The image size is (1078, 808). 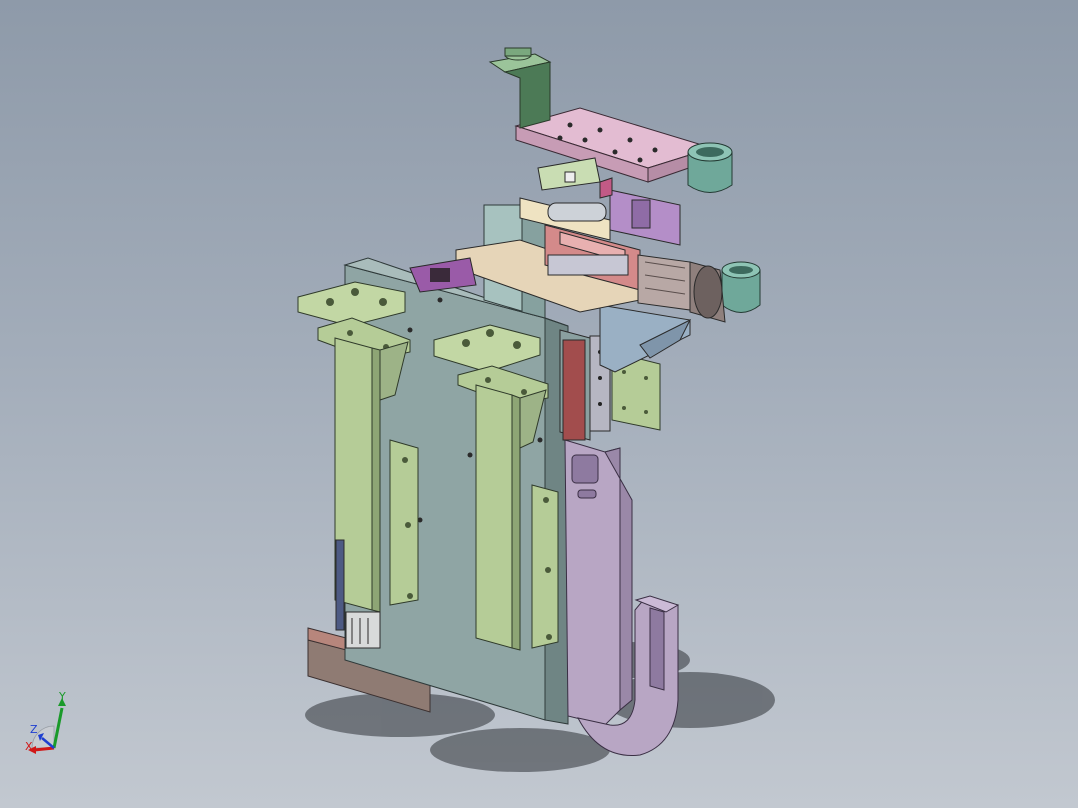 I want to click on y-axis-arrow, so click(x=58, y=728).